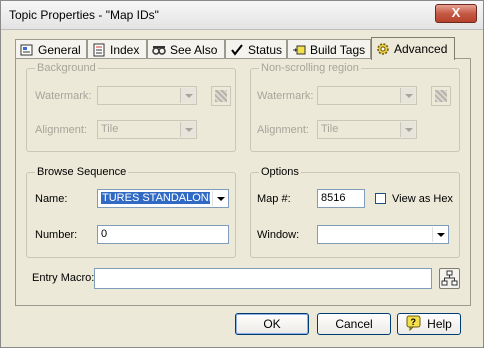  What do you see at coordinates (242, 15) in the screenshot?
I see `title-bar: Topic Properties - "Map IDs" X` at bounding box center [242, 15].